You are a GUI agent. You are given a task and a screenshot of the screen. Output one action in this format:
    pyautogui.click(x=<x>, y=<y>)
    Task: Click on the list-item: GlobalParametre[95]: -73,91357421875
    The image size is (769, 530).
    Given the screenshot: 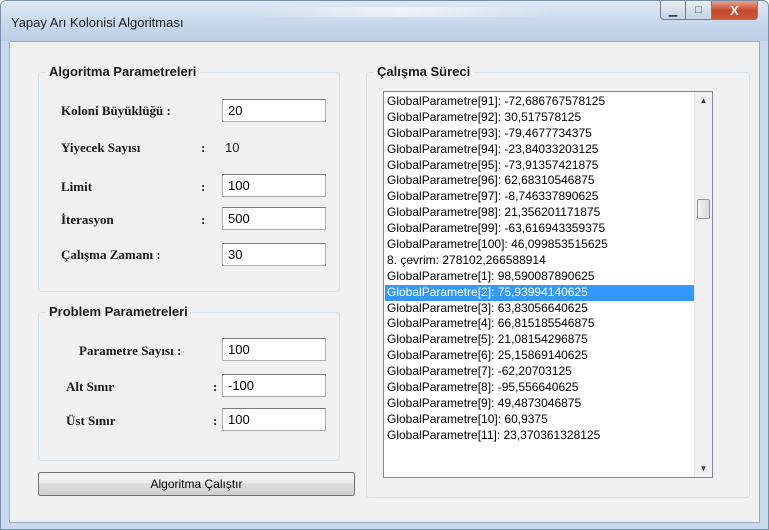 What is the action you would take?
    pyautogui.click(x=541, y=166)
    